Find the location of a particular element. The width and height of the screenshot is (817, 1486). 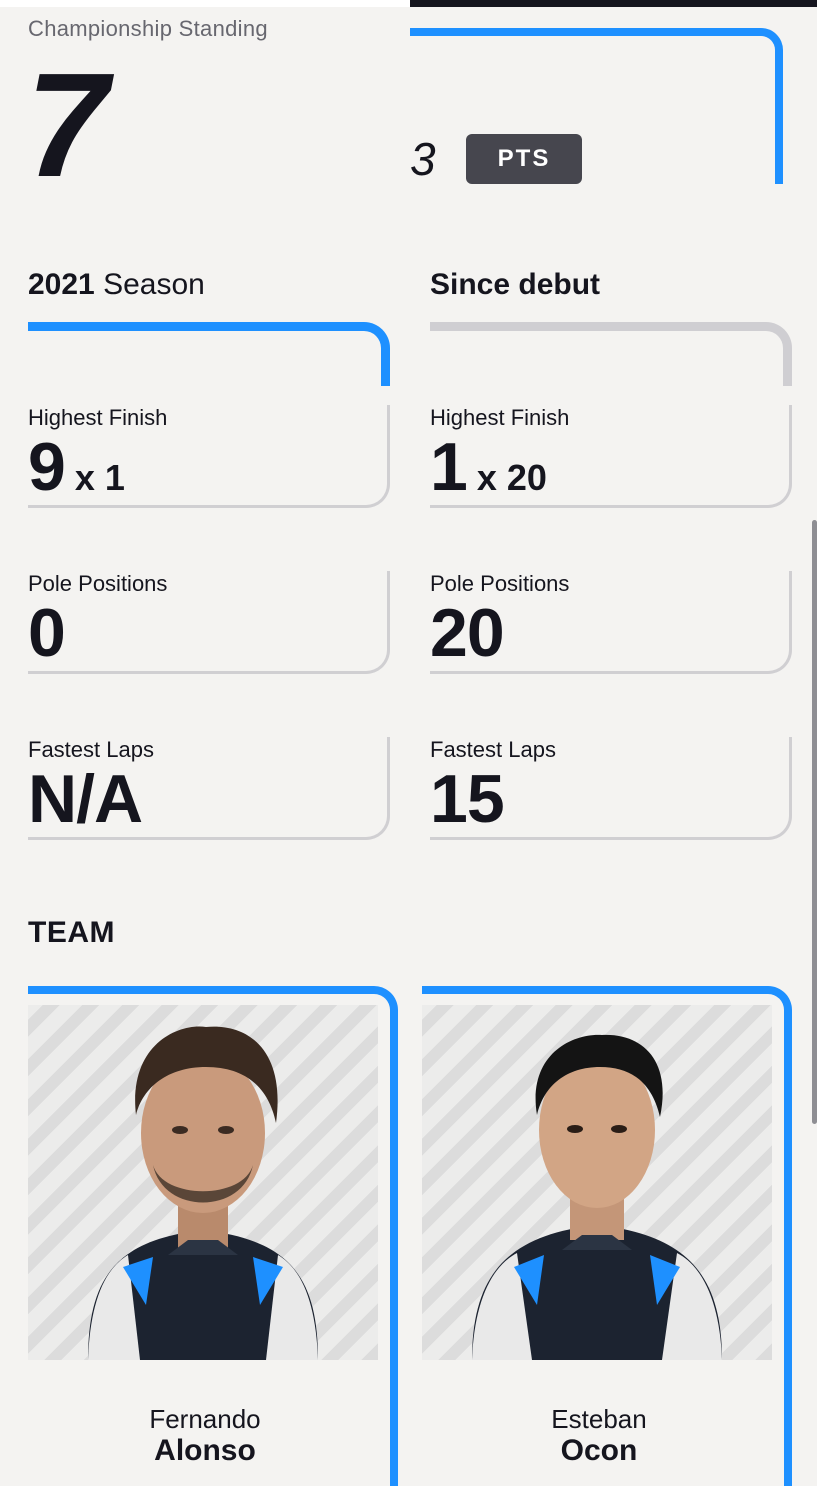

driver-photo-ocon is located at coordinates (597, 1182).